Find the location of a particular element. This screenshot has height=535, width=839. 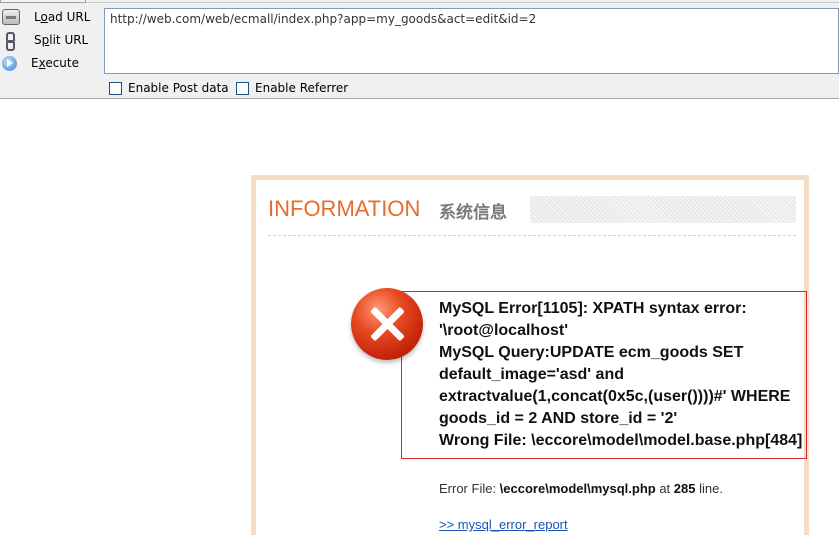

panel-header: INFORMATION 系统信息 is located at coordinates (532, 215).